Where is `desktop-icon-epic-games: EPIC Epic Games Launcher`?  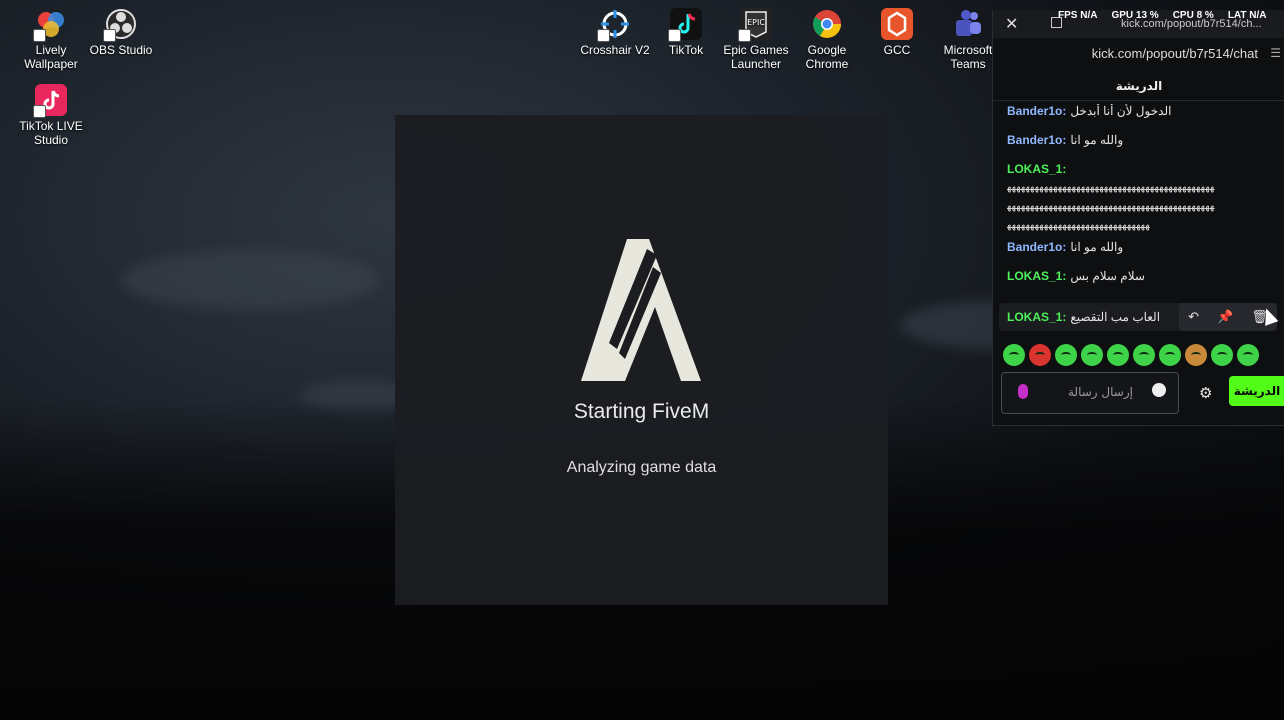
desktop-icon-epic-games: EPIC Epic Games Launcher is located at coordinates (756, 39).